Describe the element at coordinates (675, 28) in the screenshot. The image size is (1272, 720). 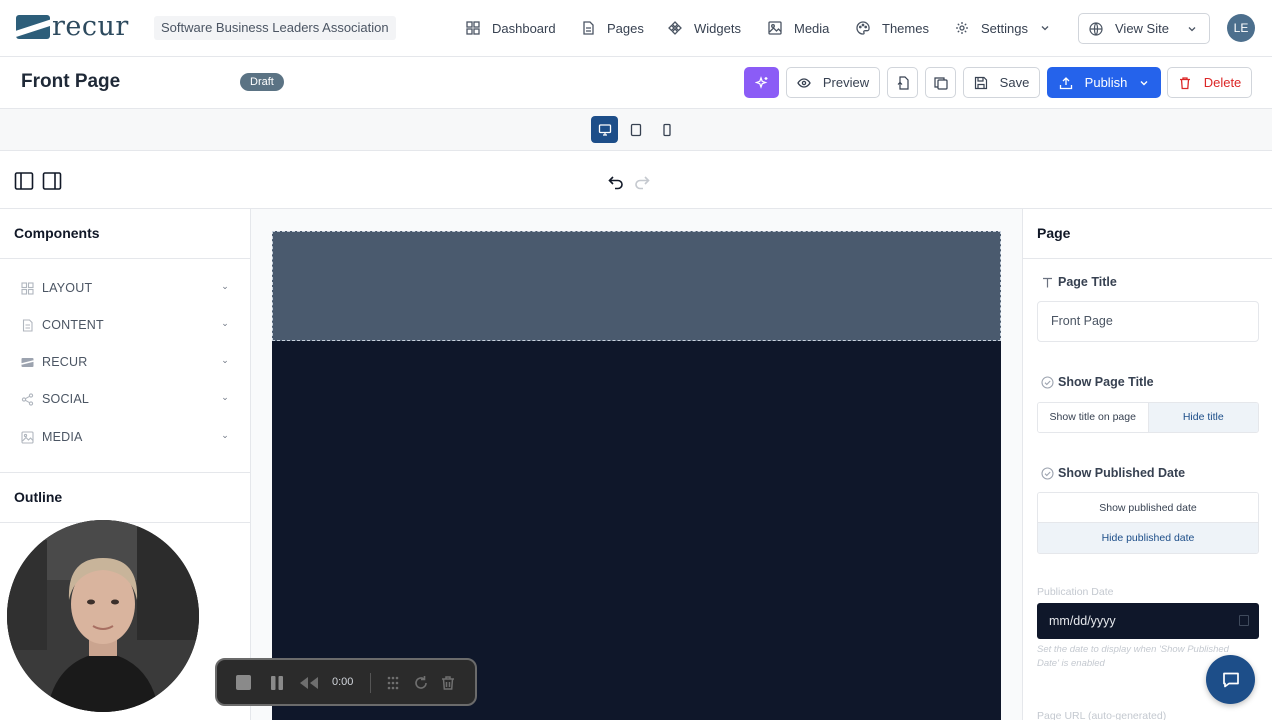
I see `widget-icon` at that location.